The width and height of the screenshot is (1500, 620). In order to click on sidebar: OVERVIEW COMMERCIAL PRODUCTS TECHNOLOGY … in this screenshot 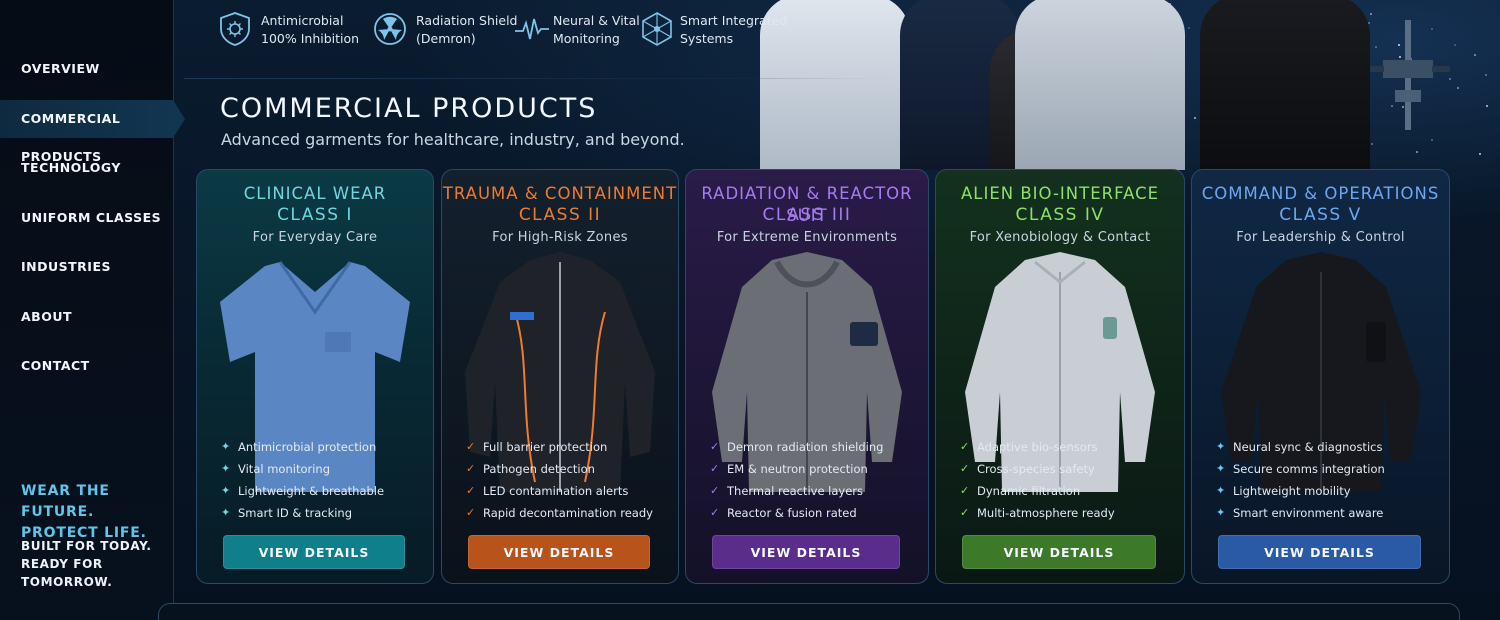, I will do `click(92, 310)`.